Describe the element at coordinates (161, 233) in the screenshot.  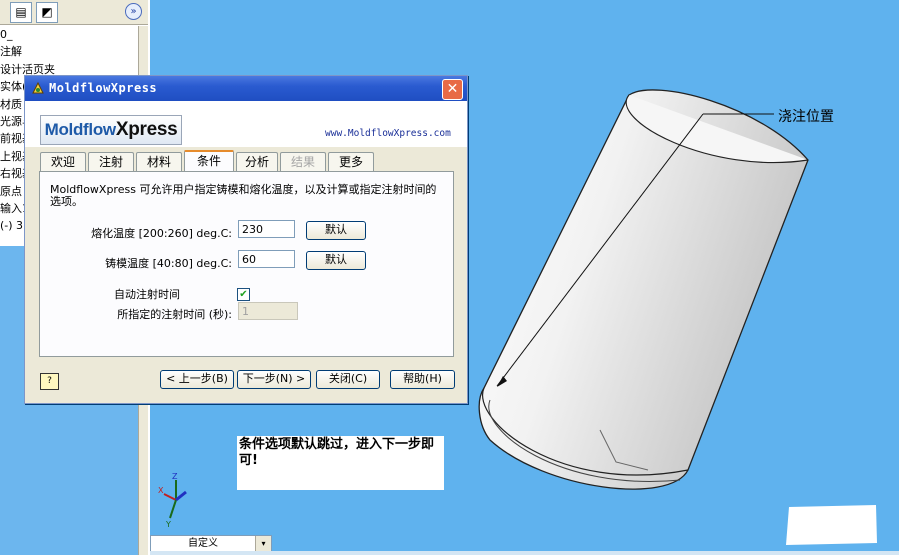
I see `melt-temp-label: 熔化温度 [200:260] deg.C:` at that location.